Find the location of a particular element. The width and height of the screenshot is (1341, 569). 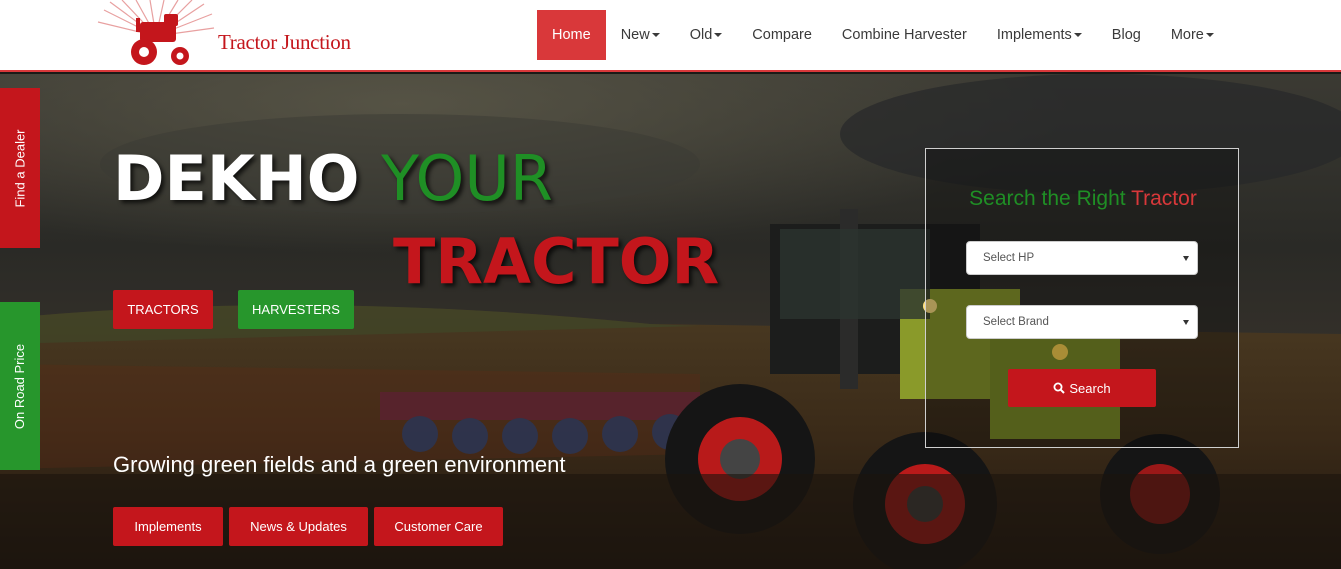

find-dealer-tab: Find a Dealer is located at coordinates (20, 168).